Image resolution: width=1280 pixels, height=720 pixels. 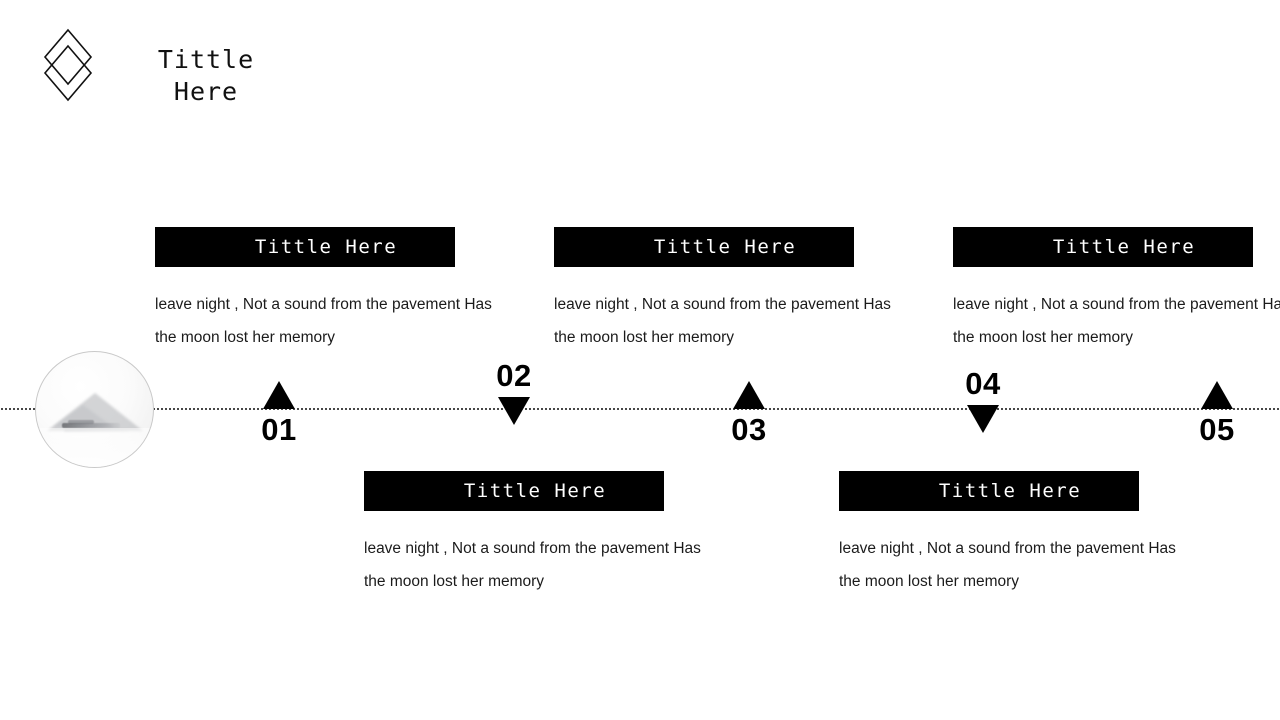 I want to click on timeline-marker-03: 03, so click(x=749, y=414).